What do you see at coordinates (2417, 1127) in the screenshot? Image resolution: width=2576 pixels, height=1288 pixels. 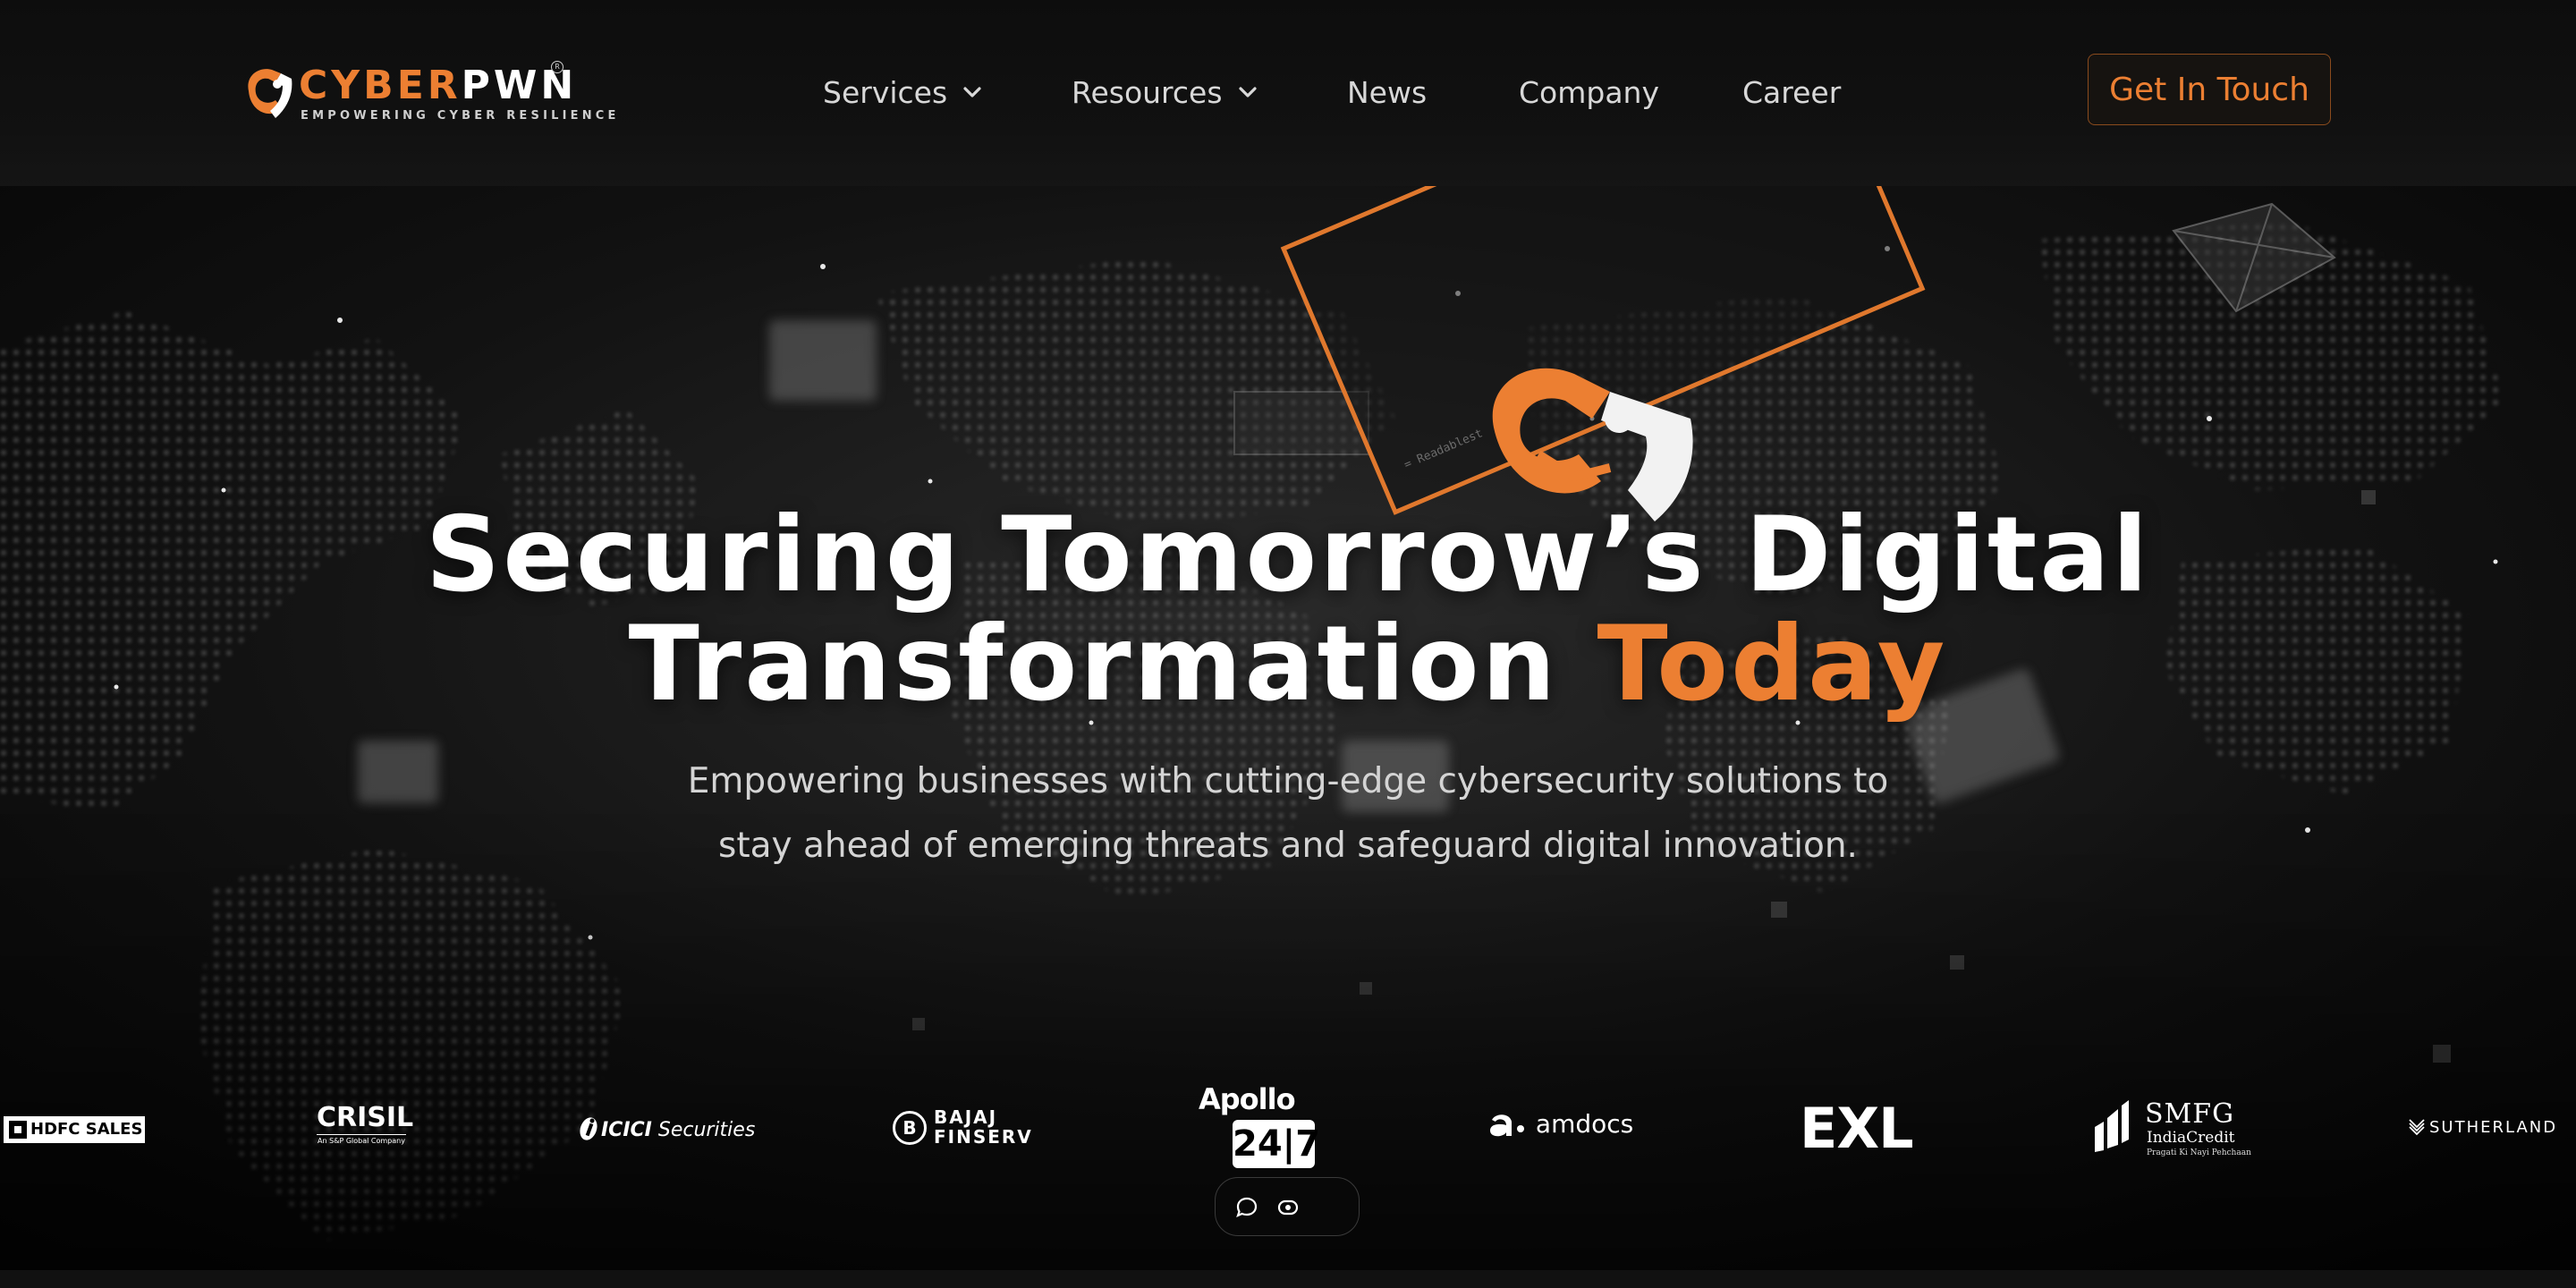 I see `sutherland-mark-icon` at bounding box center [2417, 1127].